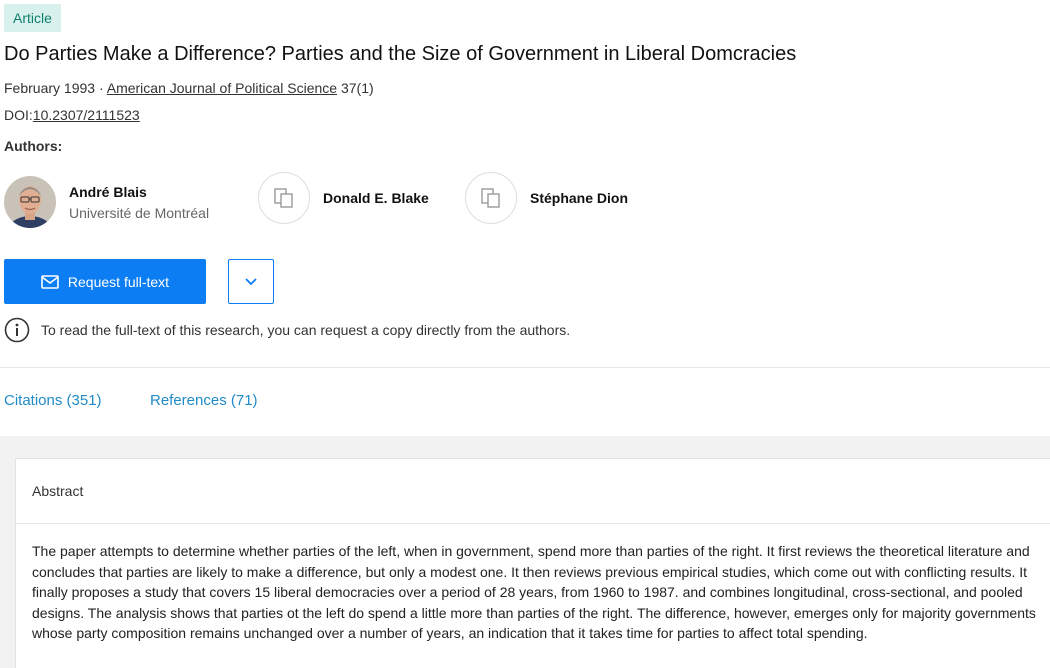 The image size is (1050, 668). I want to click on chevron-down-icon, so click(251, 282).